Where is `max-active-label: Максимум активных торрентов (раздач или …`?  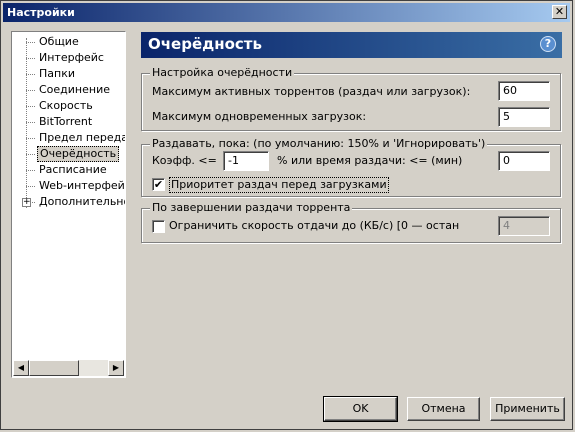 max-active-label: Максимум активных торрентов (раздач или … is located at coordinates (311, 91).